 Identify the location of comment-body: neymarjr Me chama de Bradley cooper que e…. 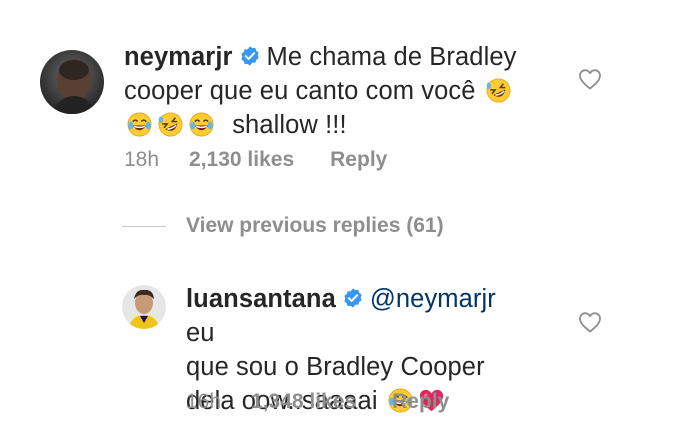
(324, 91).